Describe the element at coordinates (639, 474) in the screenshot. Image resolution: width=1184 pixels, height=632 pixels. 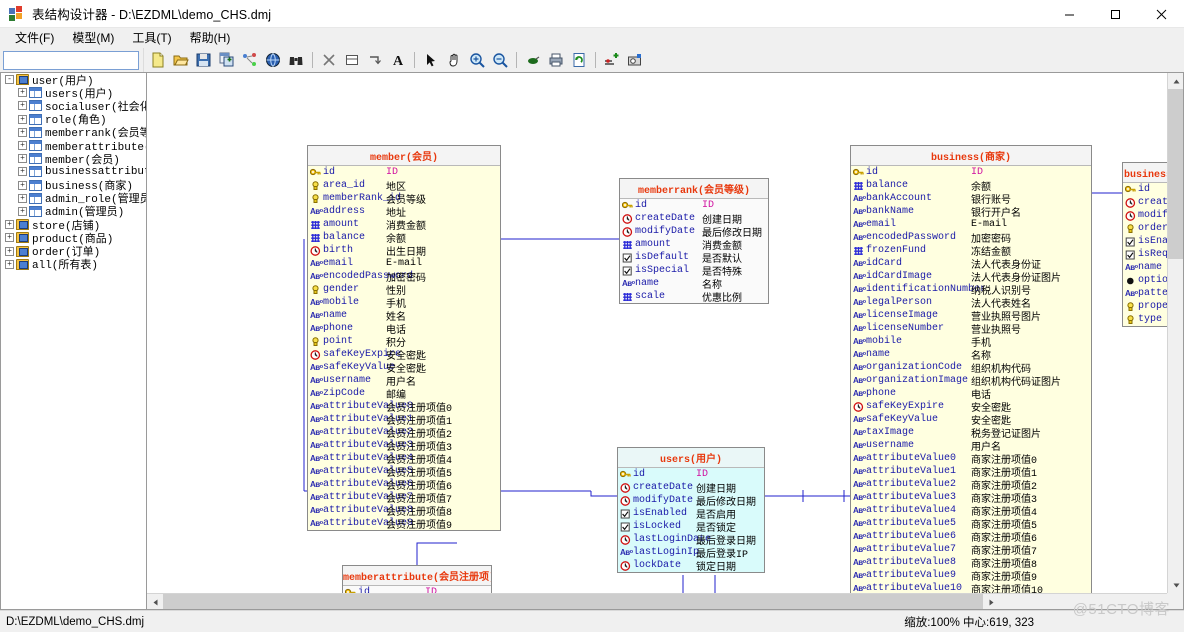
I see `er-field-name: id` at that location.